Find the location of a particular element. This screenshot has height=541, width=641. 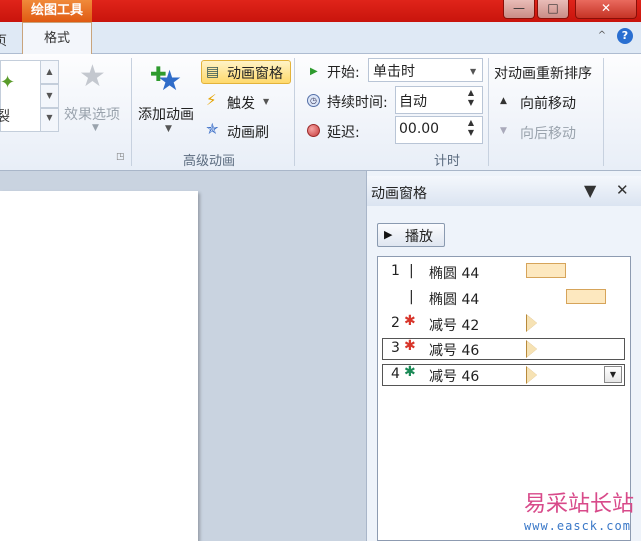

play-label: 播放 is located at coordinates (419, 237).